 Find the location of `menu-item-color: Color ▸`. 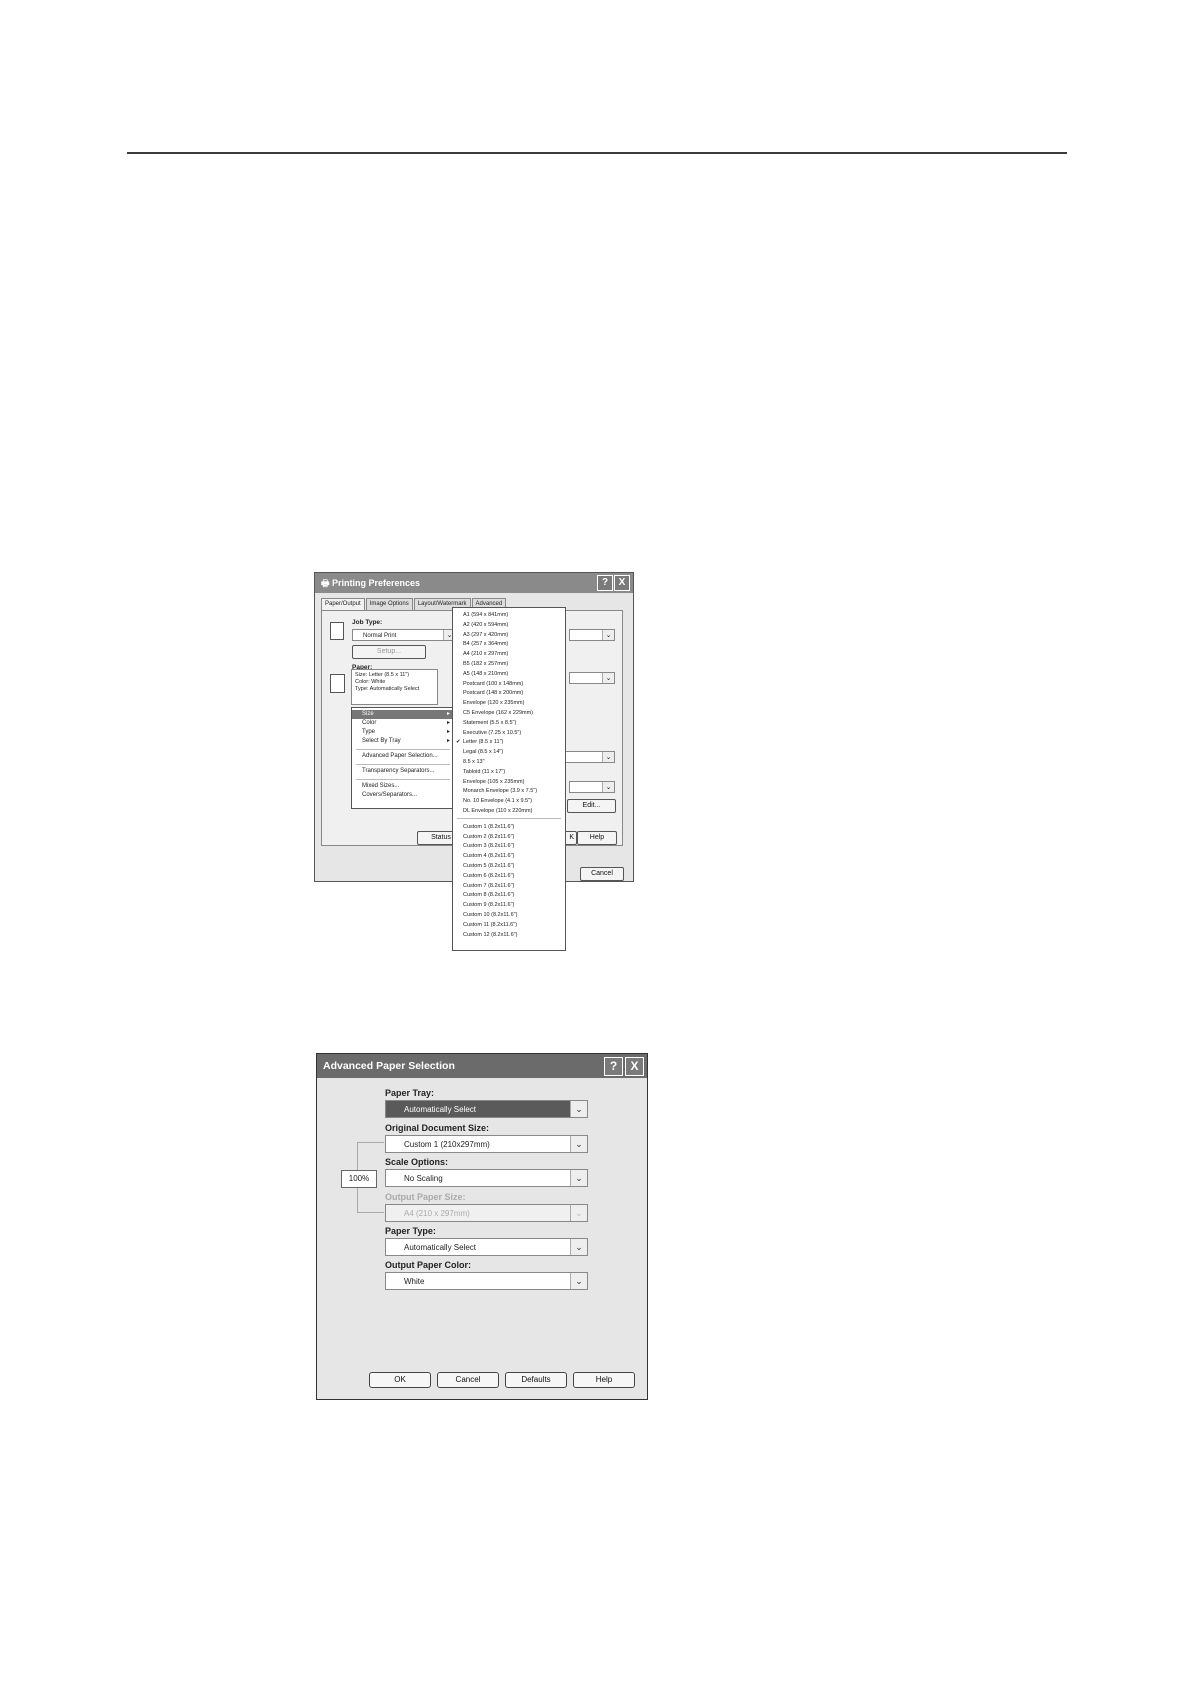

menu-item-color: Color ▸ is located at coordinates (403, 723).